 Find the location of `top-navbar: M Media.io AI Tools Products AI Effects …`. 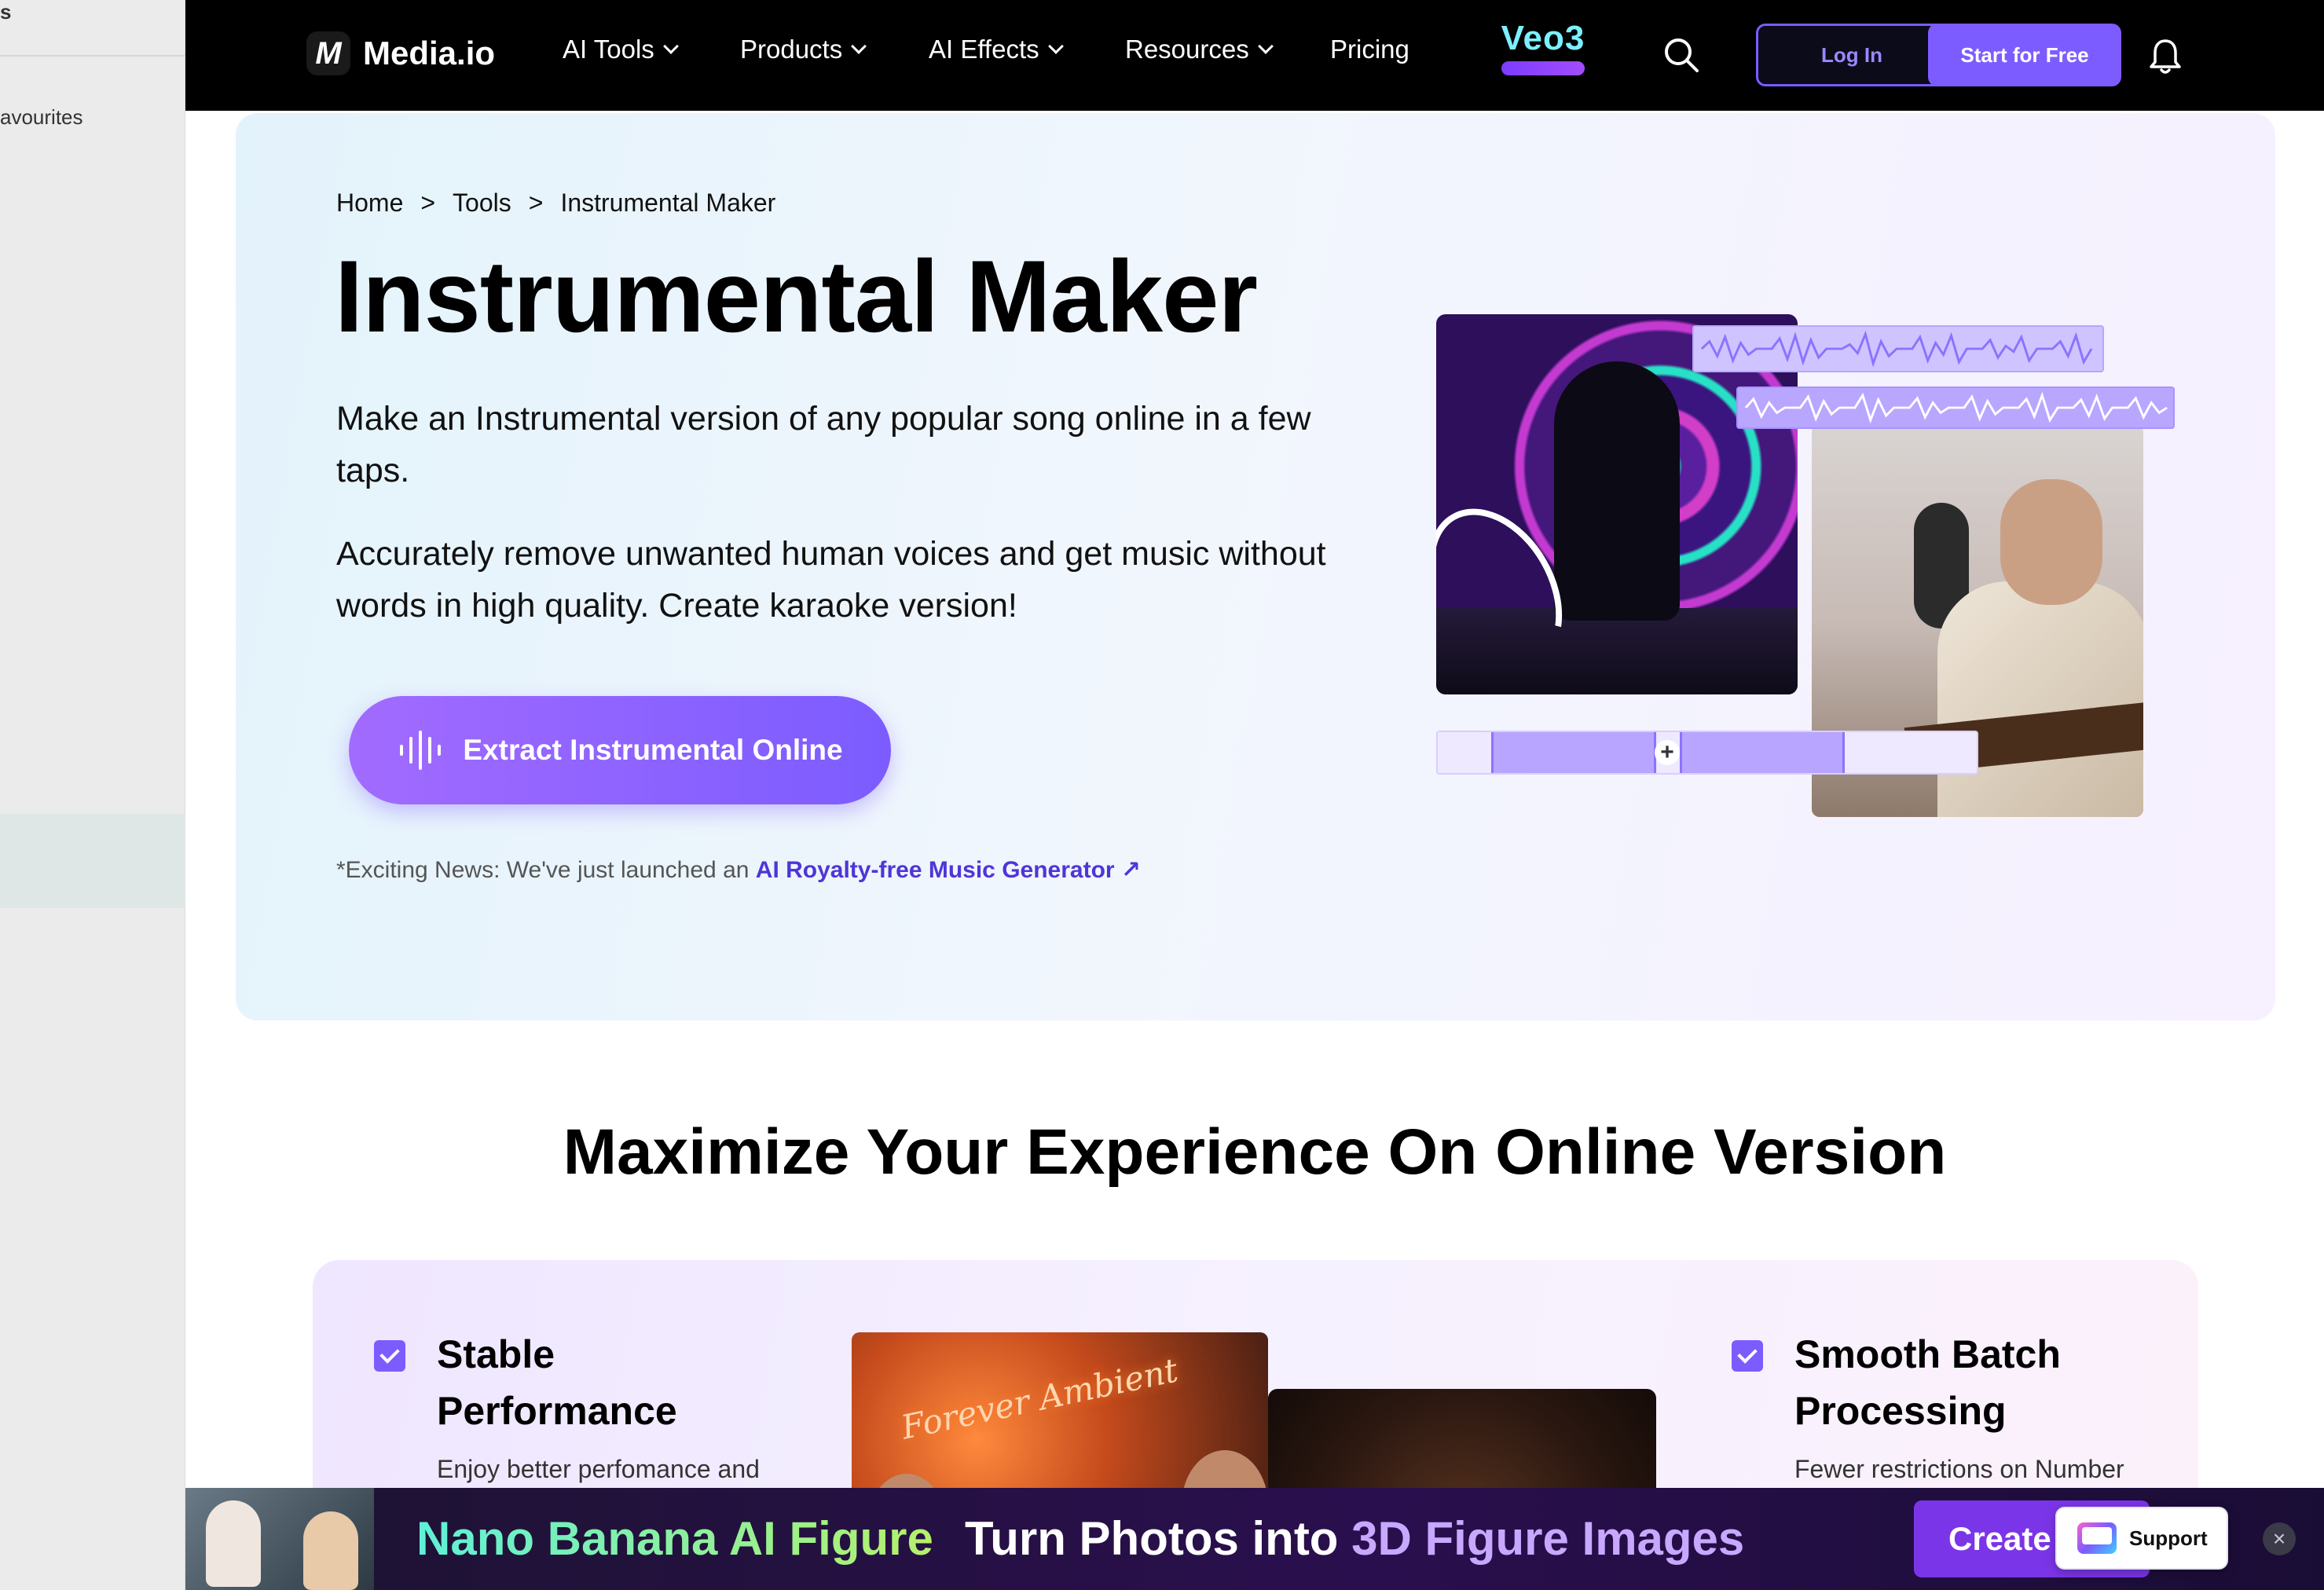

top-navbar: M Media.io AI Tools Products AI Effects … is located at coordinates (1254, 55).